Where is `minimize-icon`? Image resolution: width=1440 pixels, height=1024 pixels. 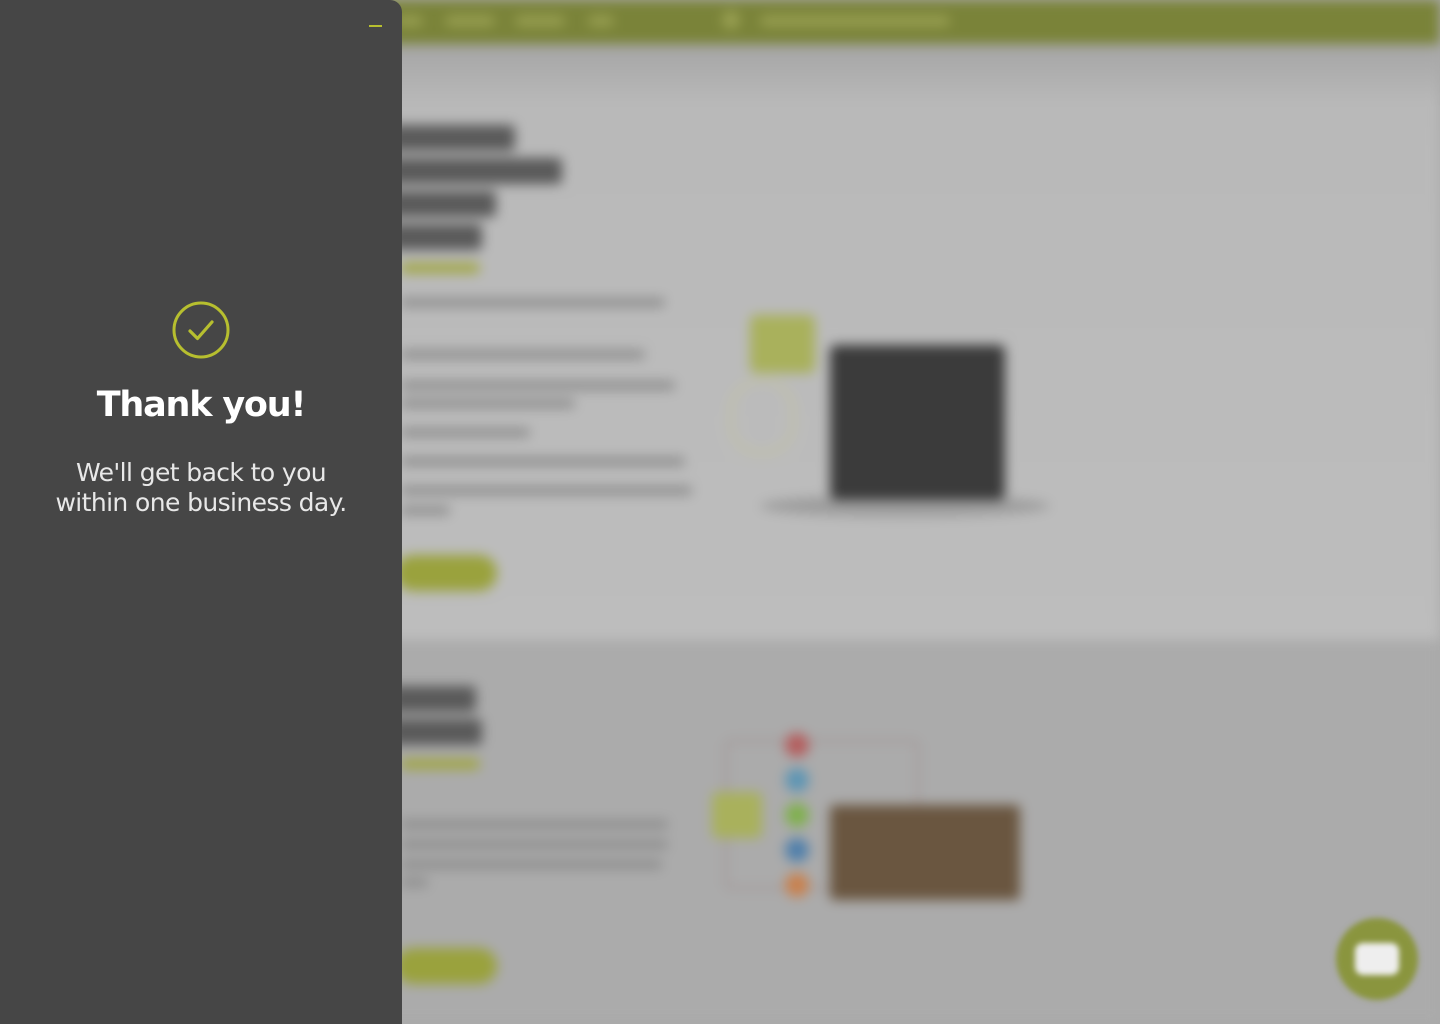 minimize-icon is located at coordinates (375, 26).